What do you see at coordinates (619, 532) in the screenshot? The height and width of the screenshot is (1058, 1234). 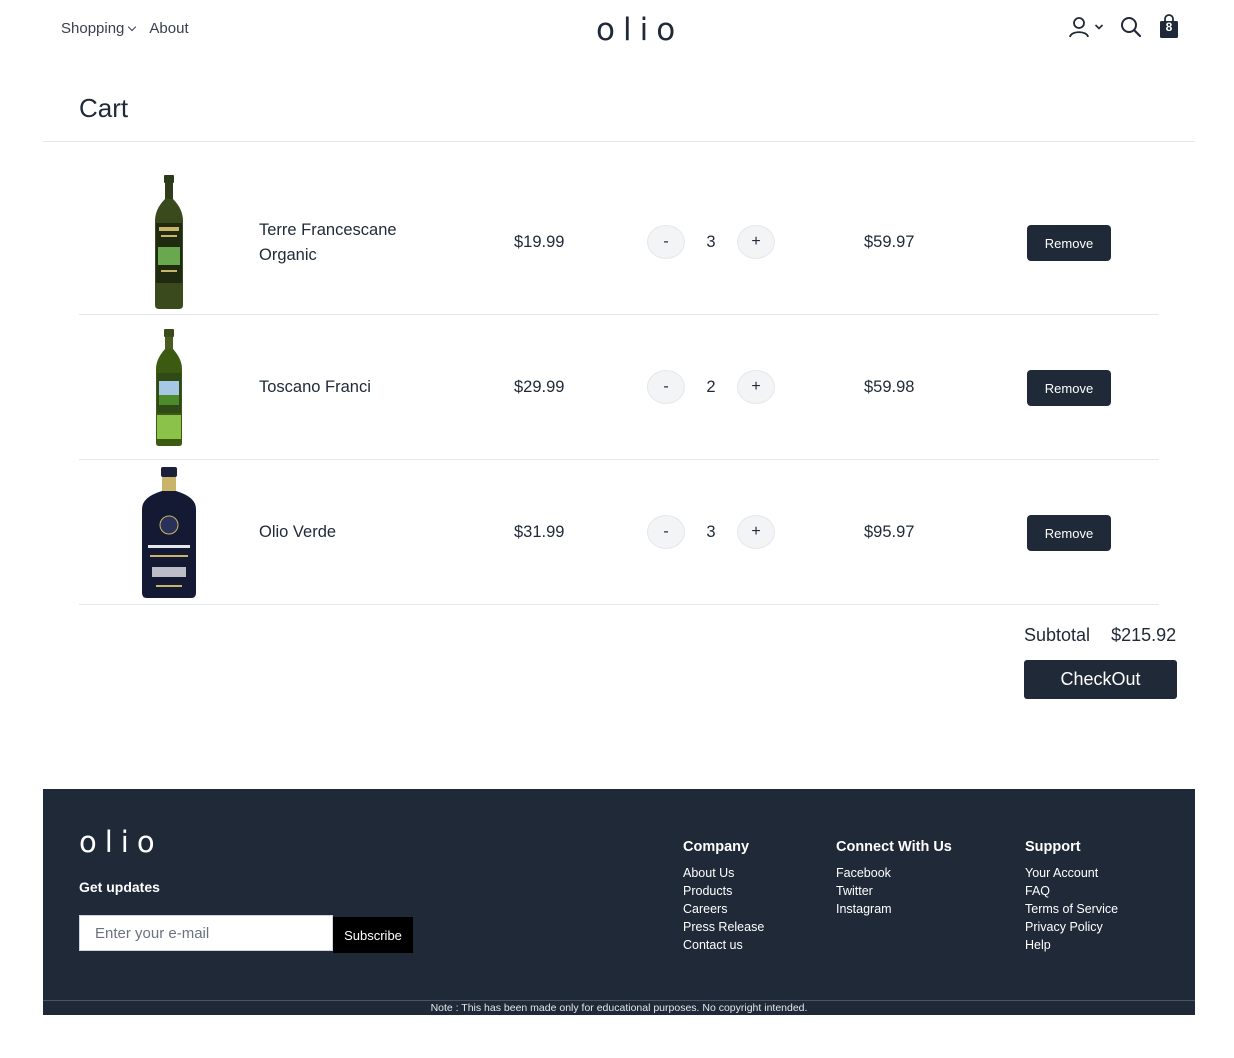 I see `cart-row: Olio Verde $31.99 - 3 + $95.97 Remove` at bounding box center [619, 532].